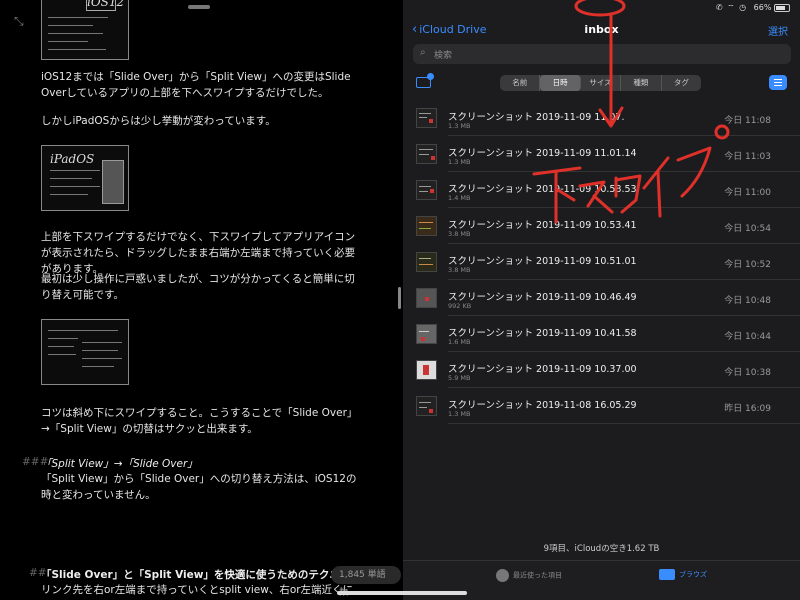 The height and width of the screenshot is (600, 800). Describe the element at coordinates (631, 112) in the screenshot. I see `handwritten-annotation` at that location.